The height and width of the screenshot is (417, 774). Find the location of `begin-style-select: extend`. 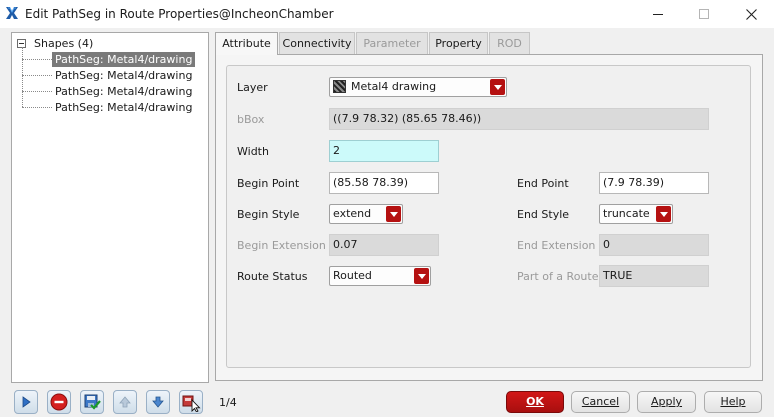

begin-style-select: extend is located at coordinates (366, 214).